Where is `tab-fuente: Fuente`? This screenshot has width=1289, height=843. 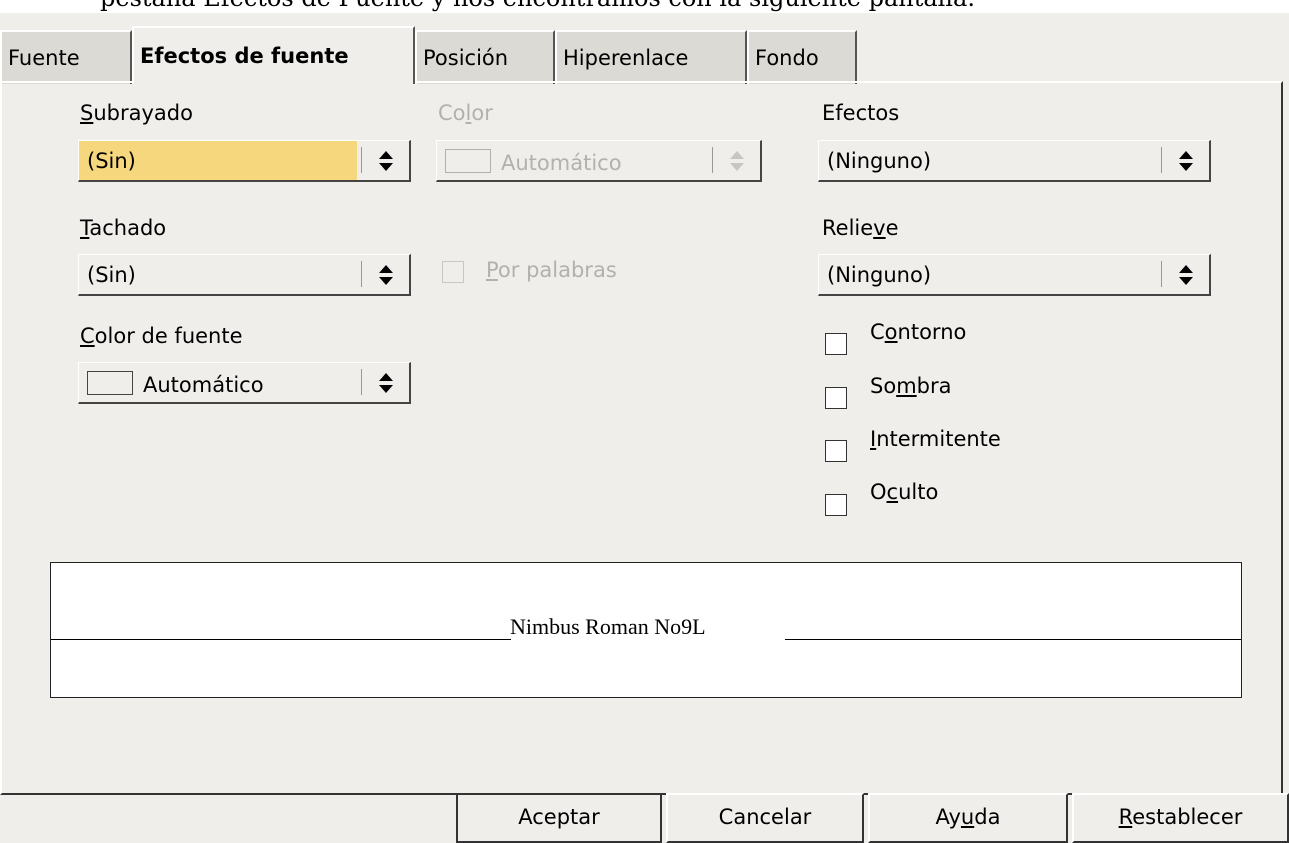
tab-fuente: Fuente is located at coordinates (66, 57).